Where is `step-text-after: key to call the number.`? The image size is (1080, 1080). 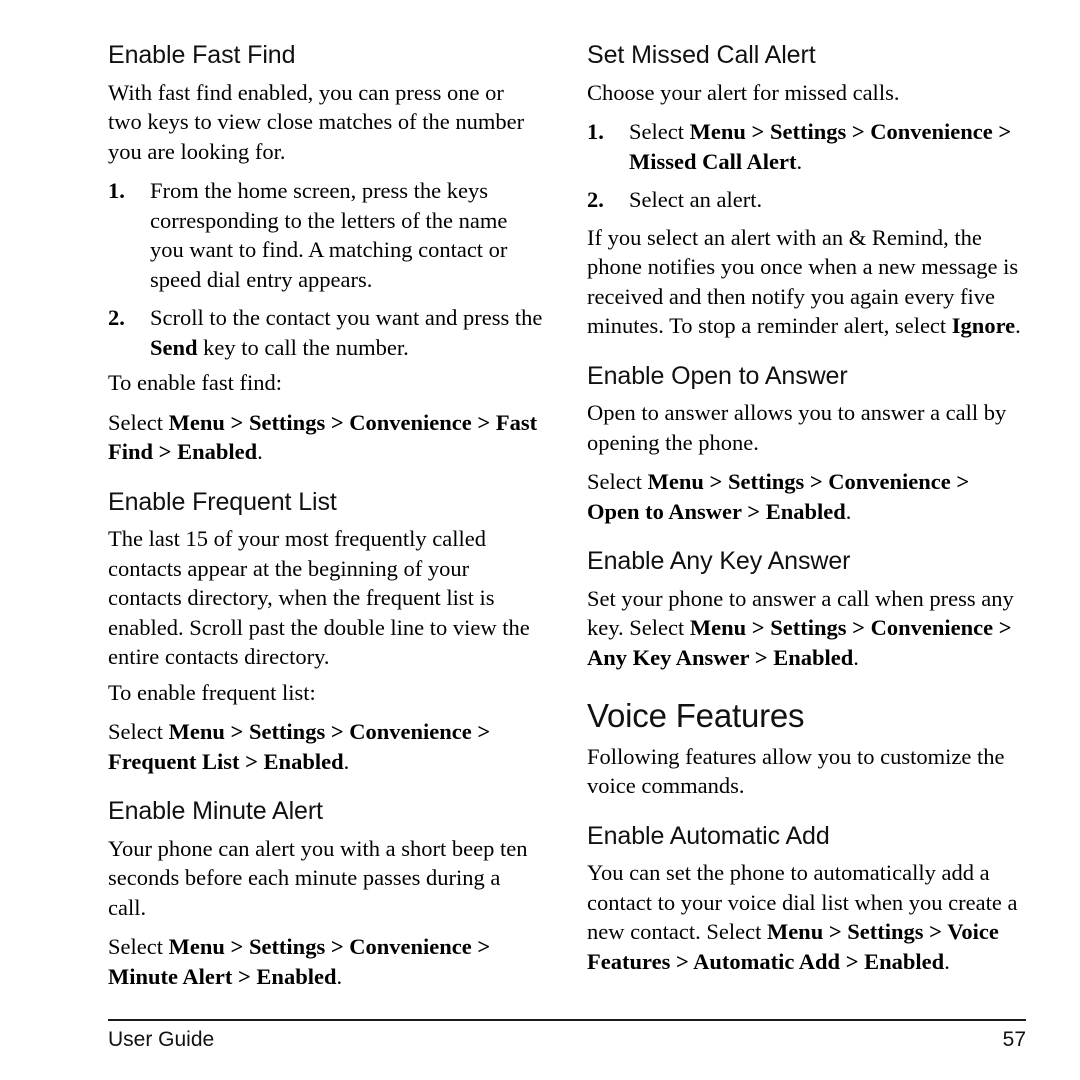
step-text-after: key to call the number. is located at coordinates (303, 347).